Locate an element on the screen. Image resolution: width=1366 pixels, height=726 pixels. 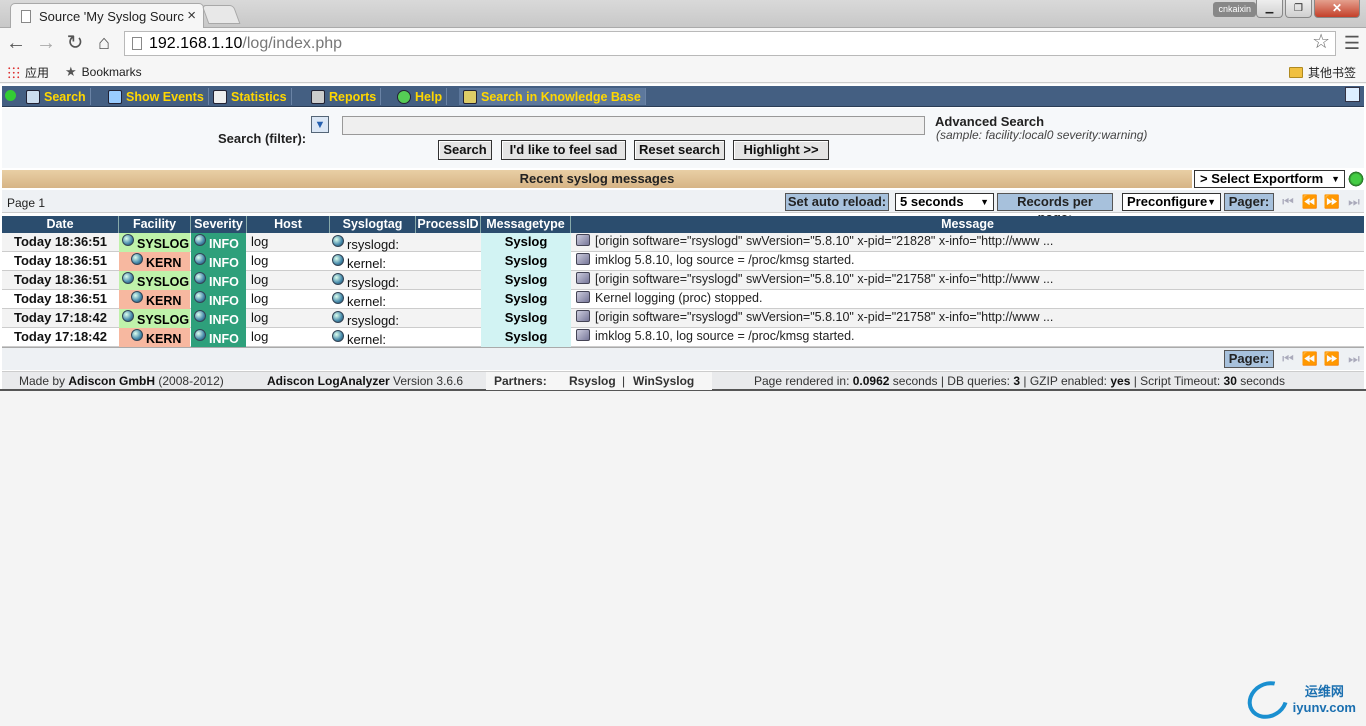
user-badge: cnkaixin is located at coordinates (1234, 9).